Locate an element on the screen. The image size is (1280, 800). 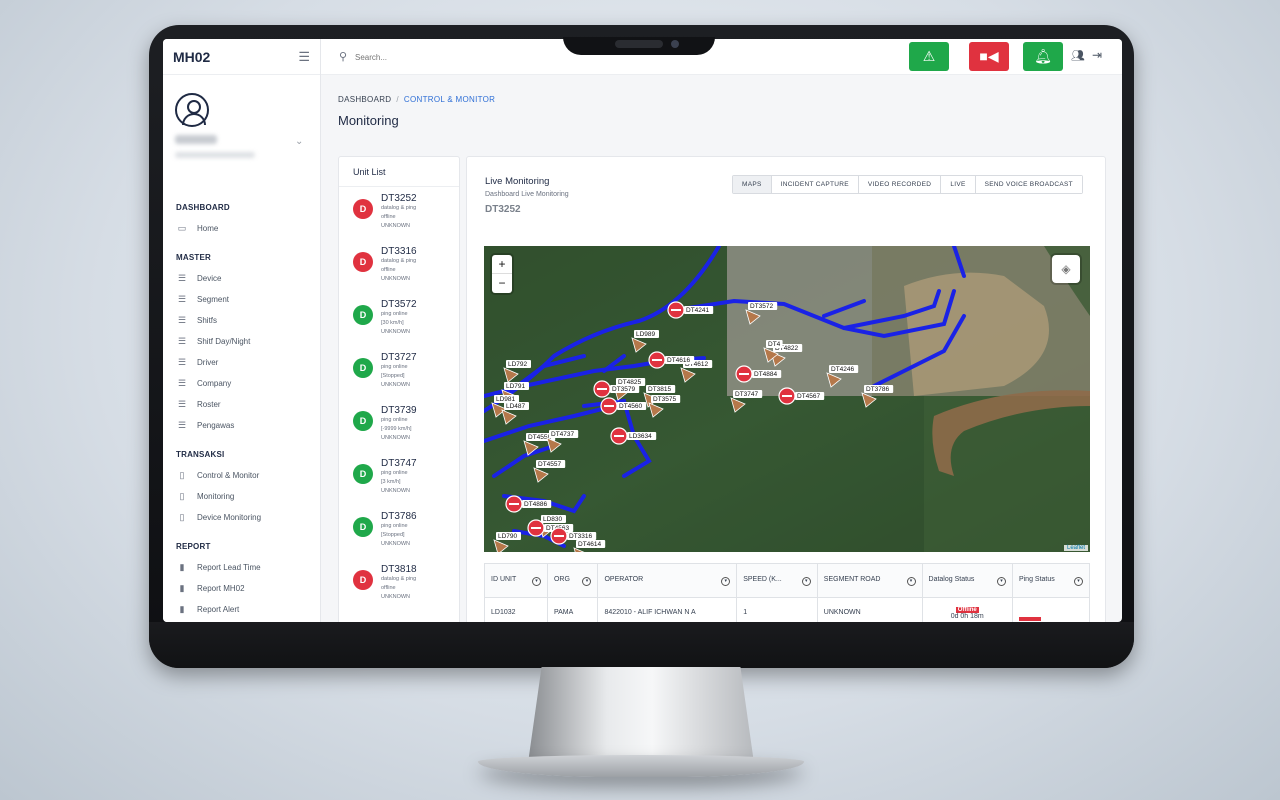
zoom-out-button: − is located at coordinates (502, 283).